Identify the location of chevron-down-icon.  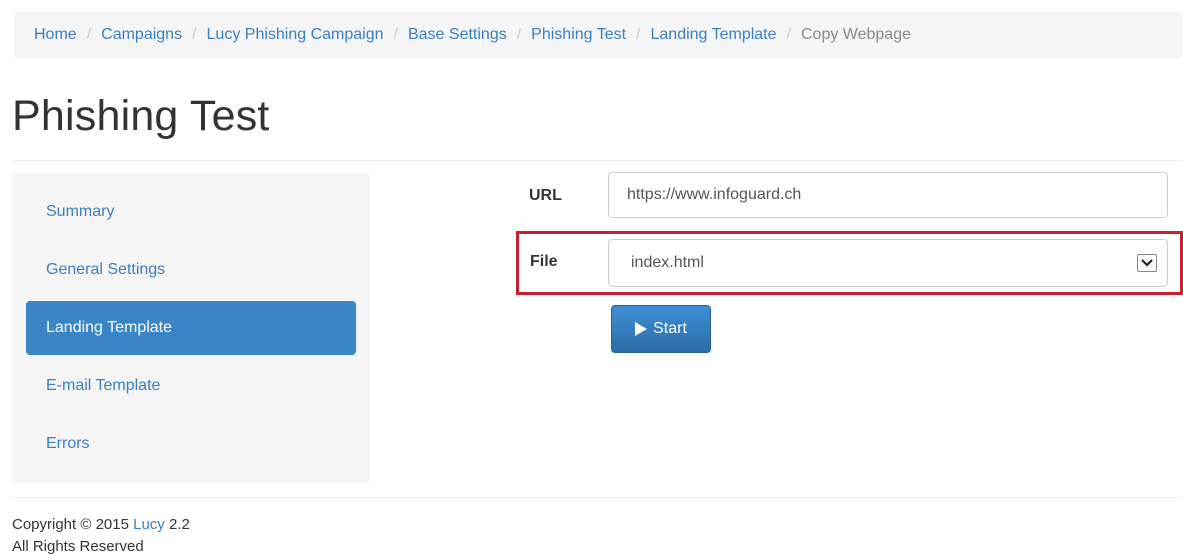
(1147, 263).